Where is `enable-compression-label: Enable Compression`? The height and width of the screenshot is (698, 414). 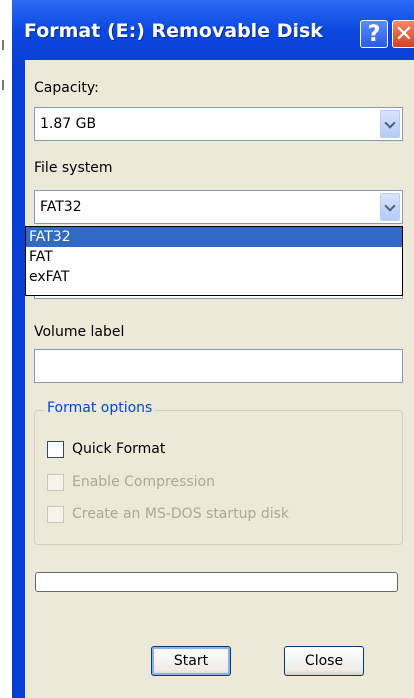 enable-compression-label: Enable Compression is located at coordinates (143, 482).